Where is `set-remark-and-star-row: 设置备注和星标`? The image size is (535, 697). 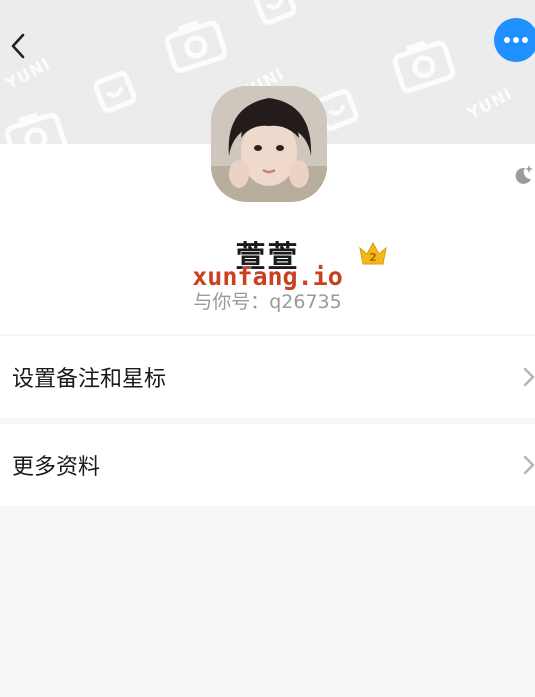
set-remark-and-star-row: 设置备注和星标 is located at coordinates (267, 377).